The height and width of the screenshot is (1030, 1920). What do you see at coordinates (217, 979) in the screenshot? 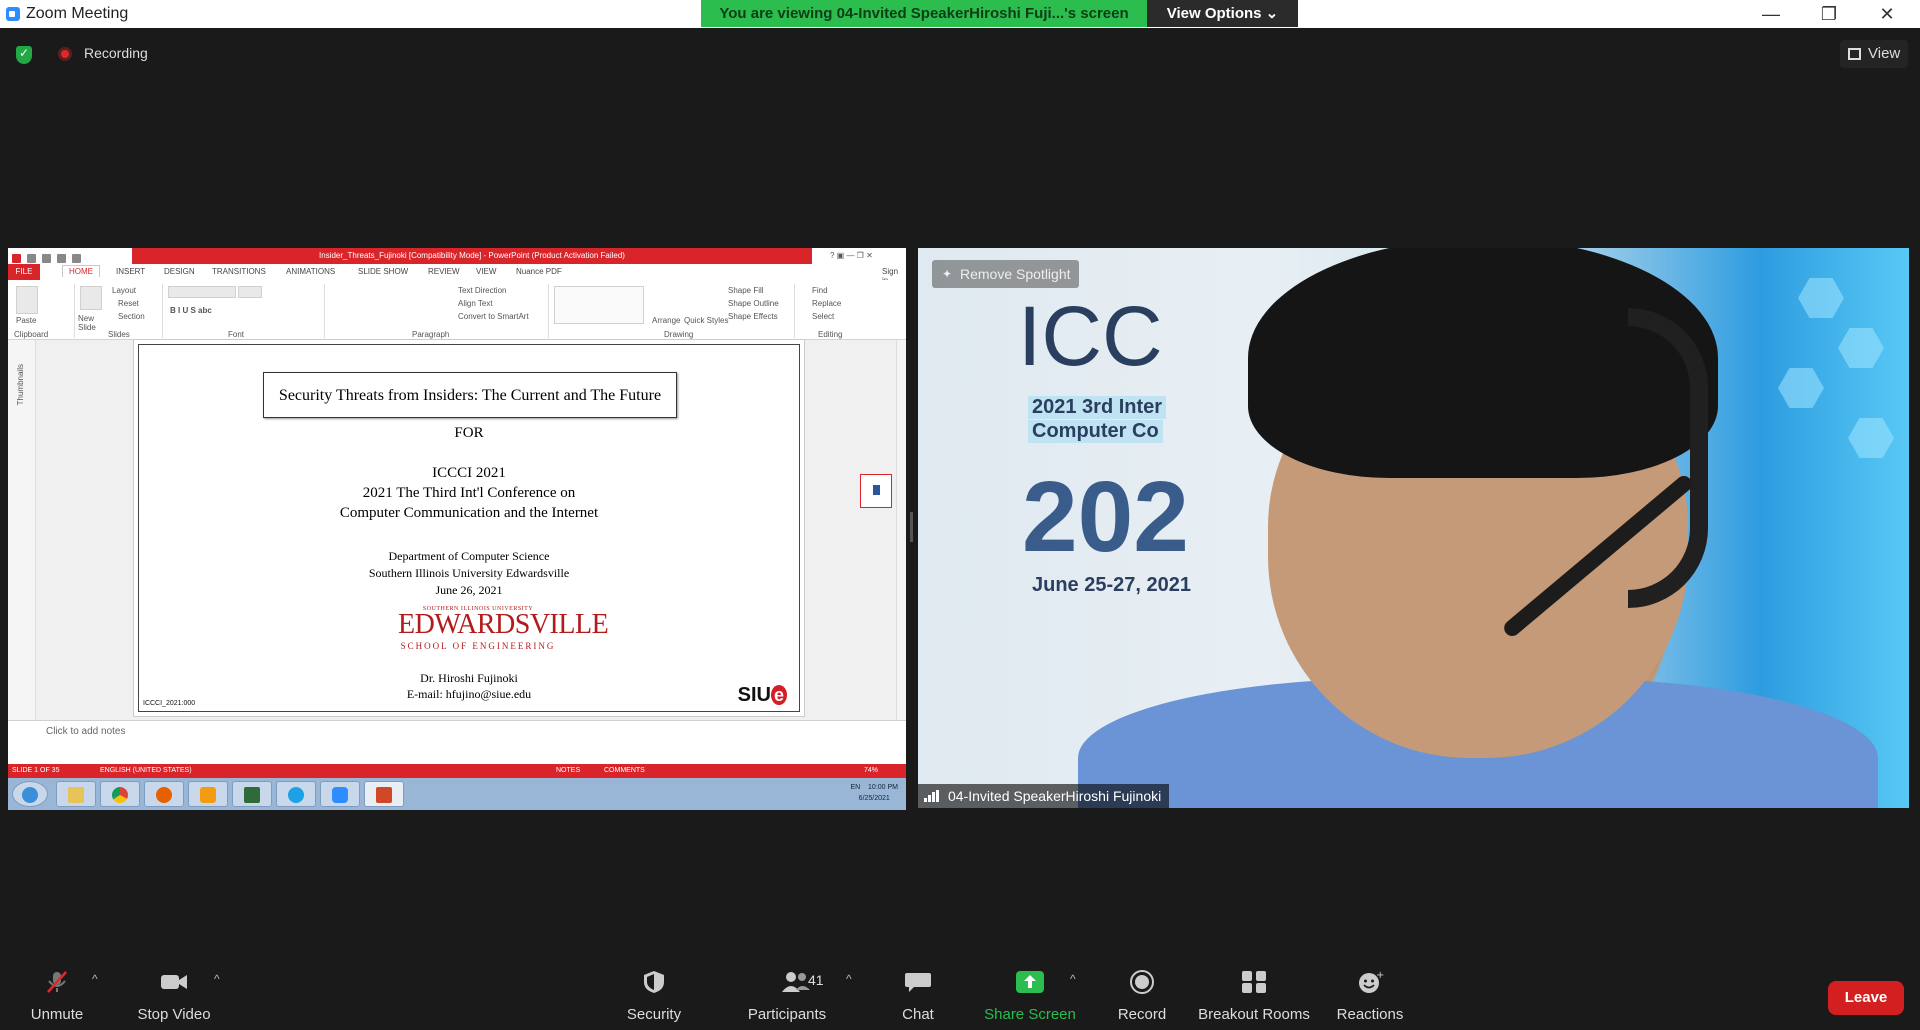
I see `video-options-chevron-icon: ^` at bounding box center [217, 979].